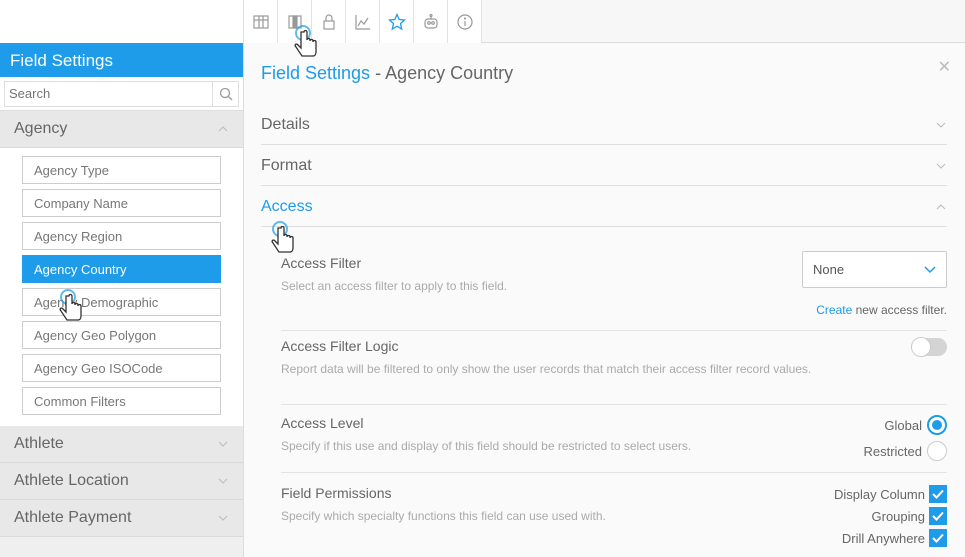 The height and width of the screenshot is (557, 965). I want to click on access-filter-select: None, so click(874, 269).